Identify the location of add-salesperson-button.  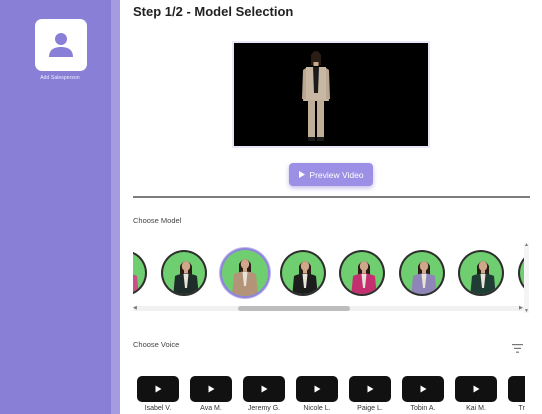
(61, 45).